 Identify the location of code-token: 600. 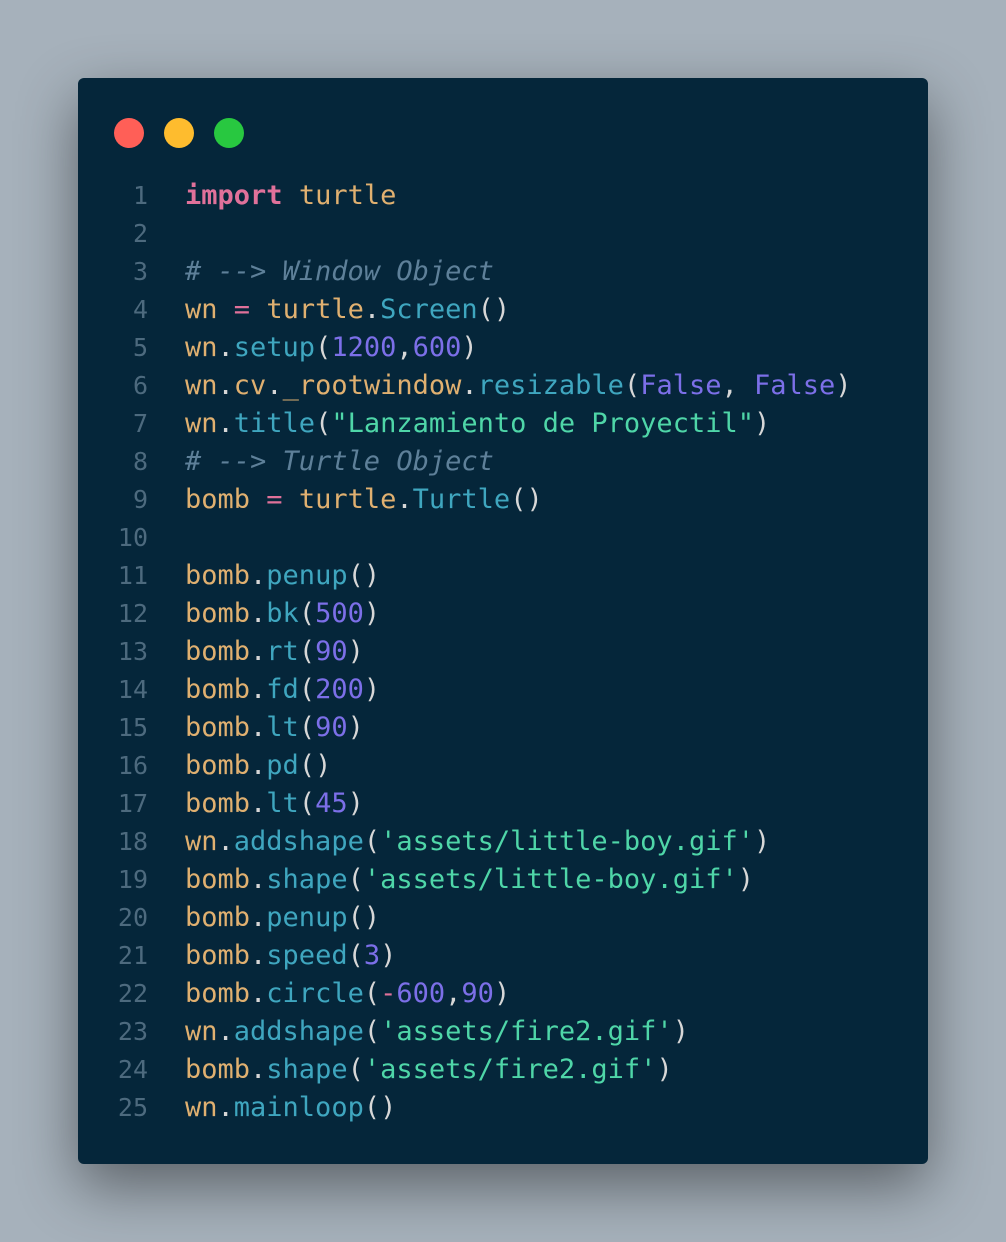
(421, 993).